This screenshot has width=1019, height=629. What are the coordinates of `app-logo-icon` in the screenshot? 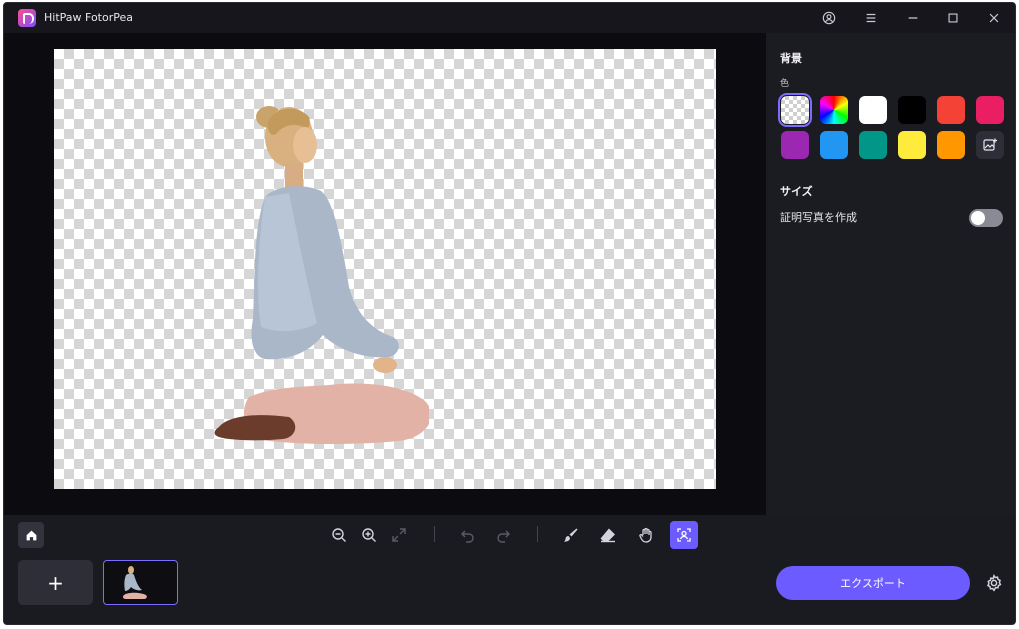 It's located at (27, 18).